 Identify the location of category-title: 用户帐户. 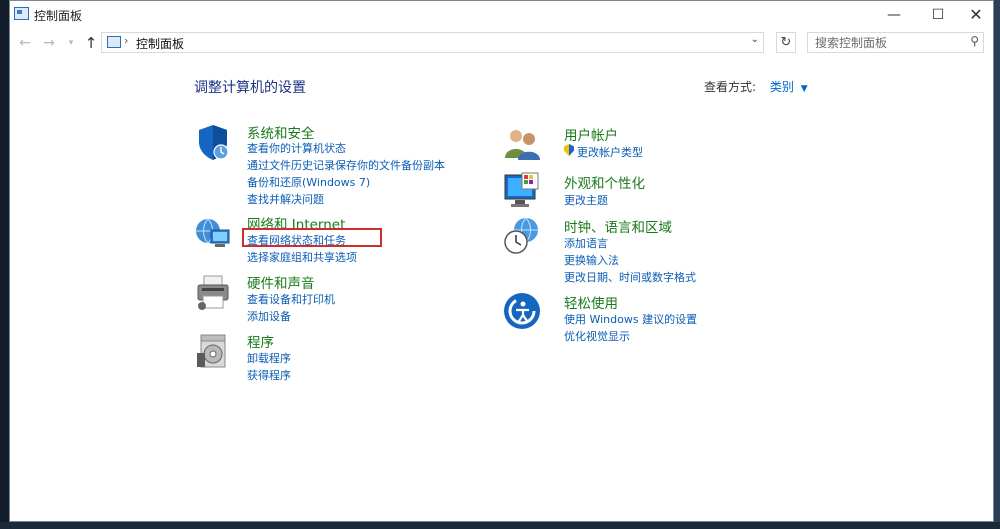
(591, 134).